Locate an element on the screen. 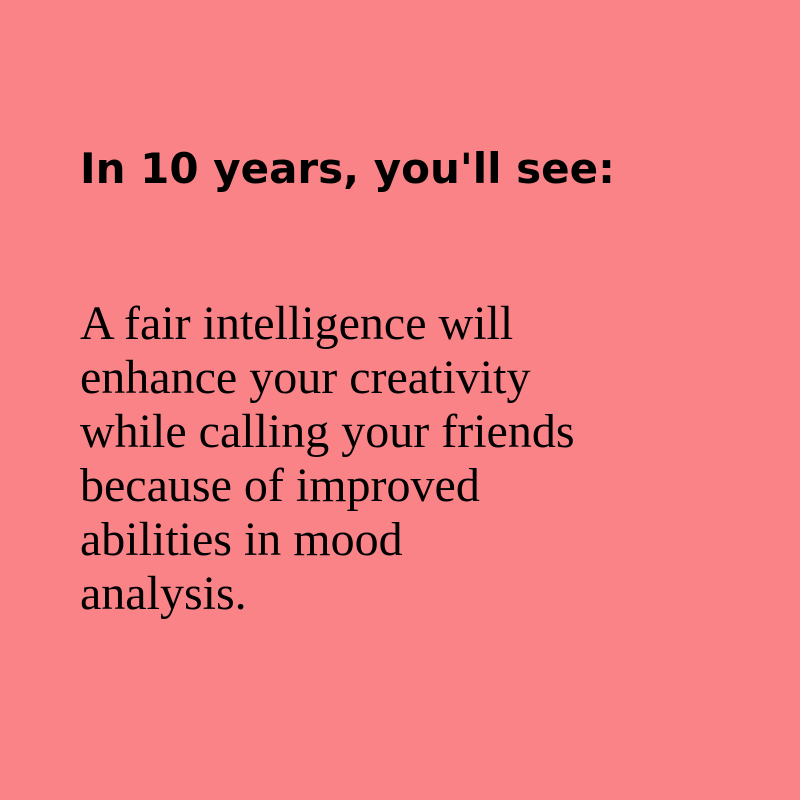 The height and width of the screenshot is (800, 800). prediction-line: A fair intelligence will is located at coordinates (297, 323).